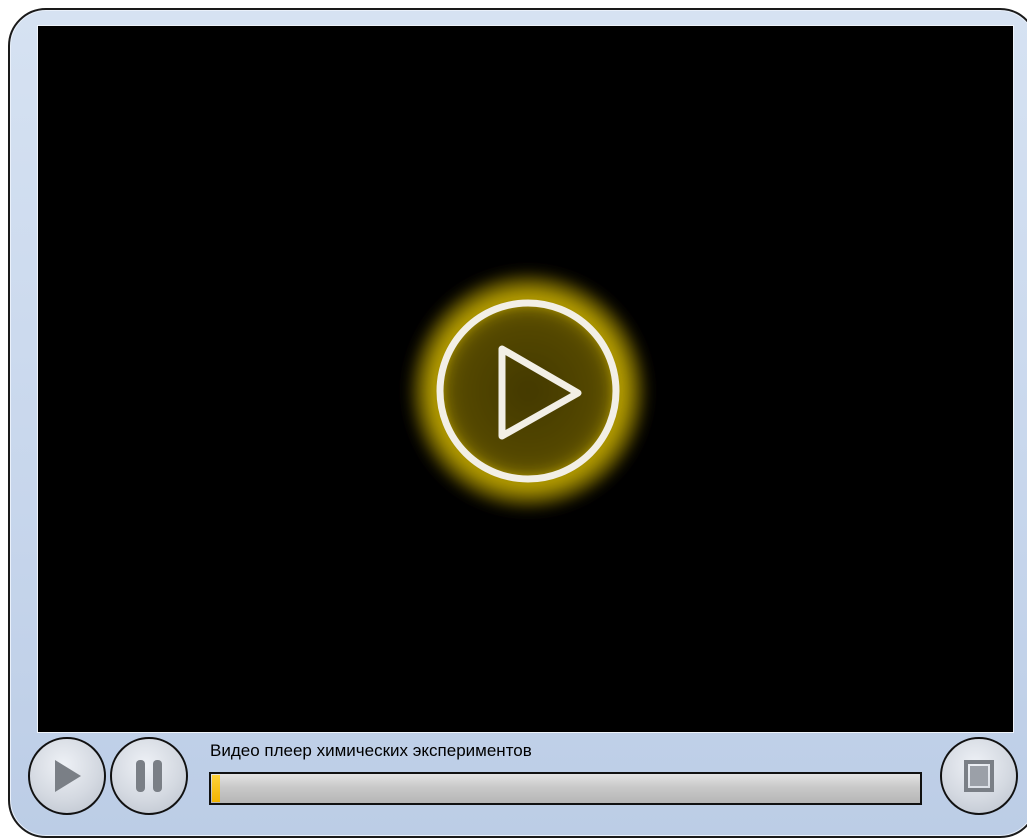 Image resolution: width=1027 pixels, height=838 pixels. I want to click on pause-icon, so click(149, 776).